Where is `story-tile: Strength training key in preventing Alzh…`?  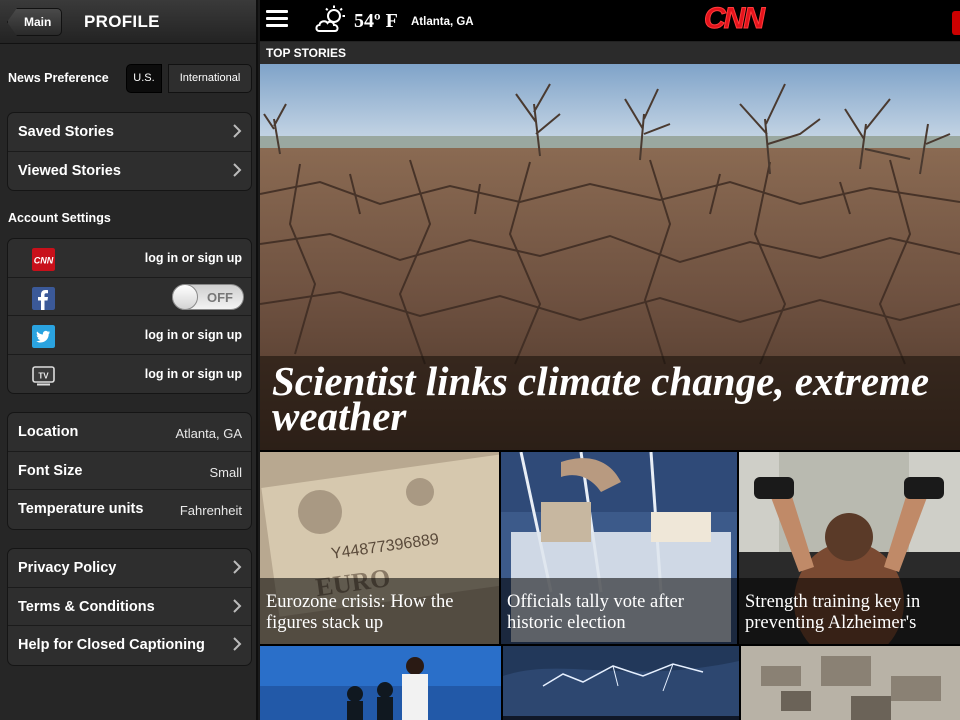 story-tile: Strength training key in preventing Alzh… is located at coordinates (849, 548).